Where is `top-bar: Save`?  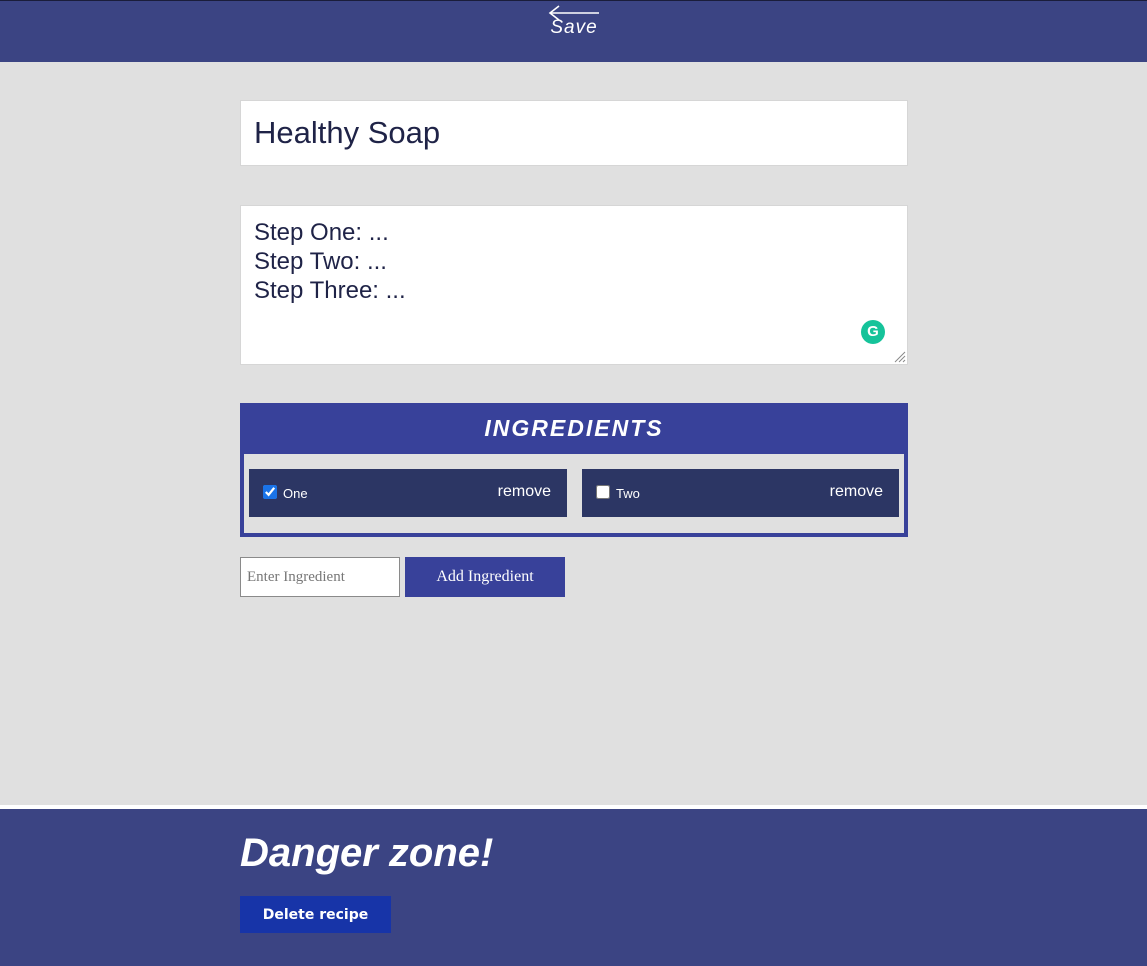
top-bar: Save is located at coordinates (573, 31).